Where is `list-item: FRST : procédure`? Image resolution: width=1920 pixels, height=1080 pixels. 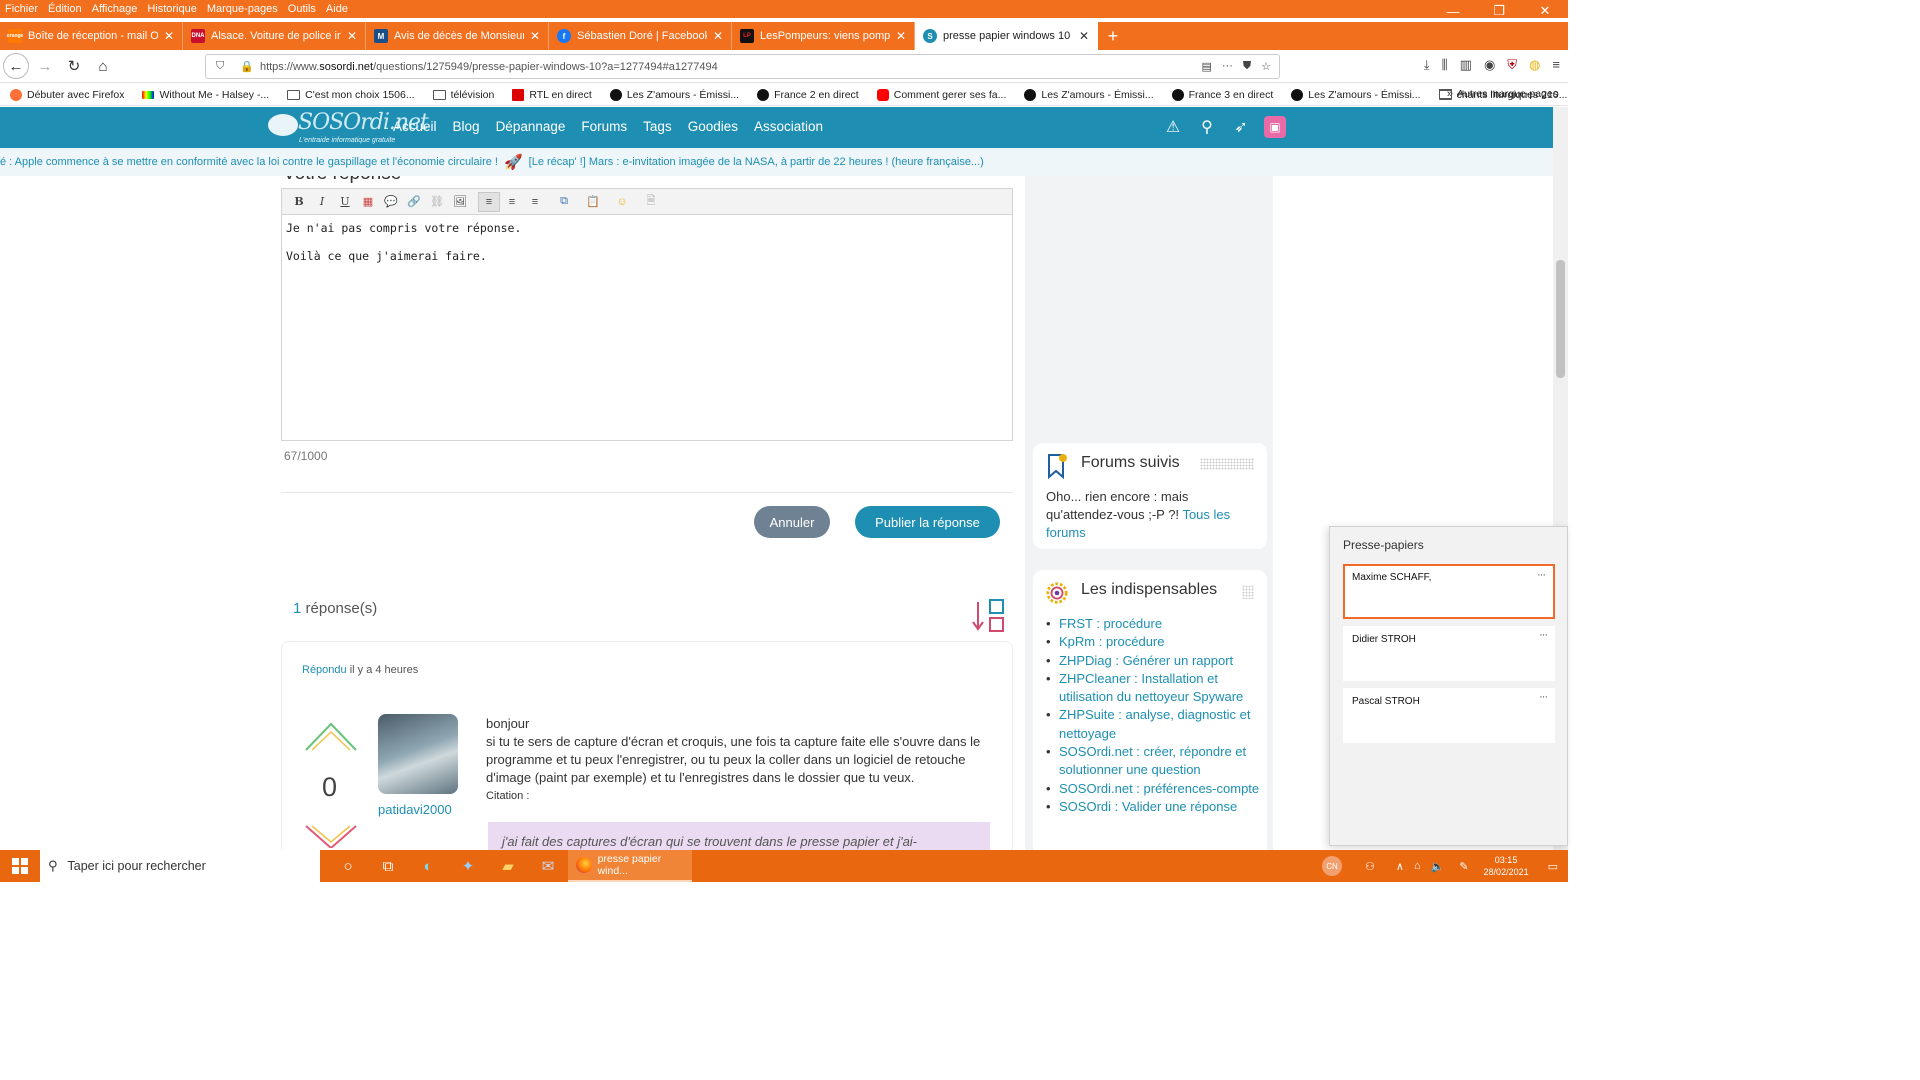
list-item: FRST : procédure is located at coordinates (1156, 624).